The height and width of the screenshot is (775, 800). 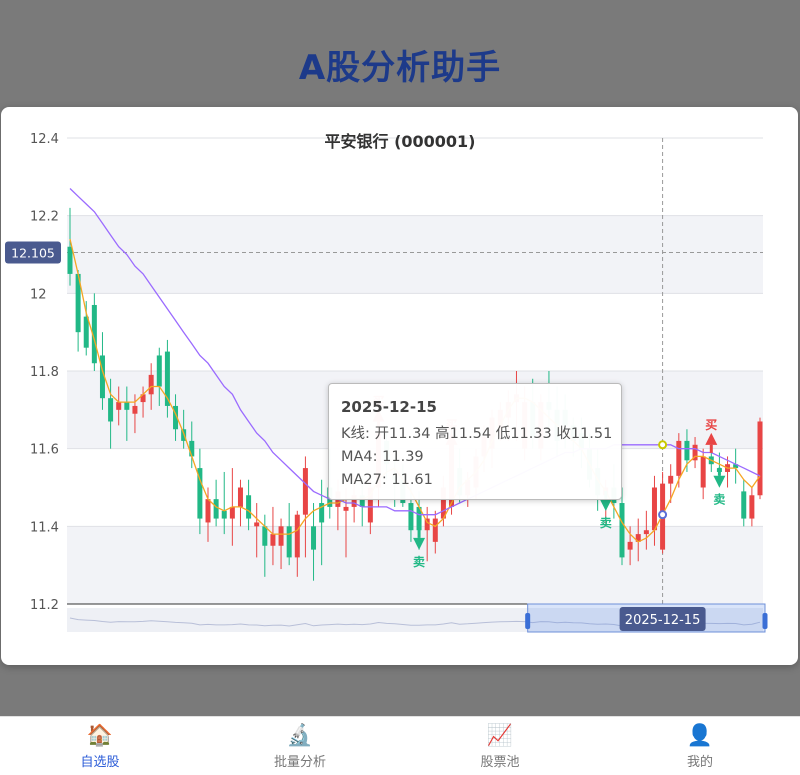 What do you see at coordinates (700, 734) in the screenshot?
I see `user-icon: 👤` at bounding box center [700, 734].